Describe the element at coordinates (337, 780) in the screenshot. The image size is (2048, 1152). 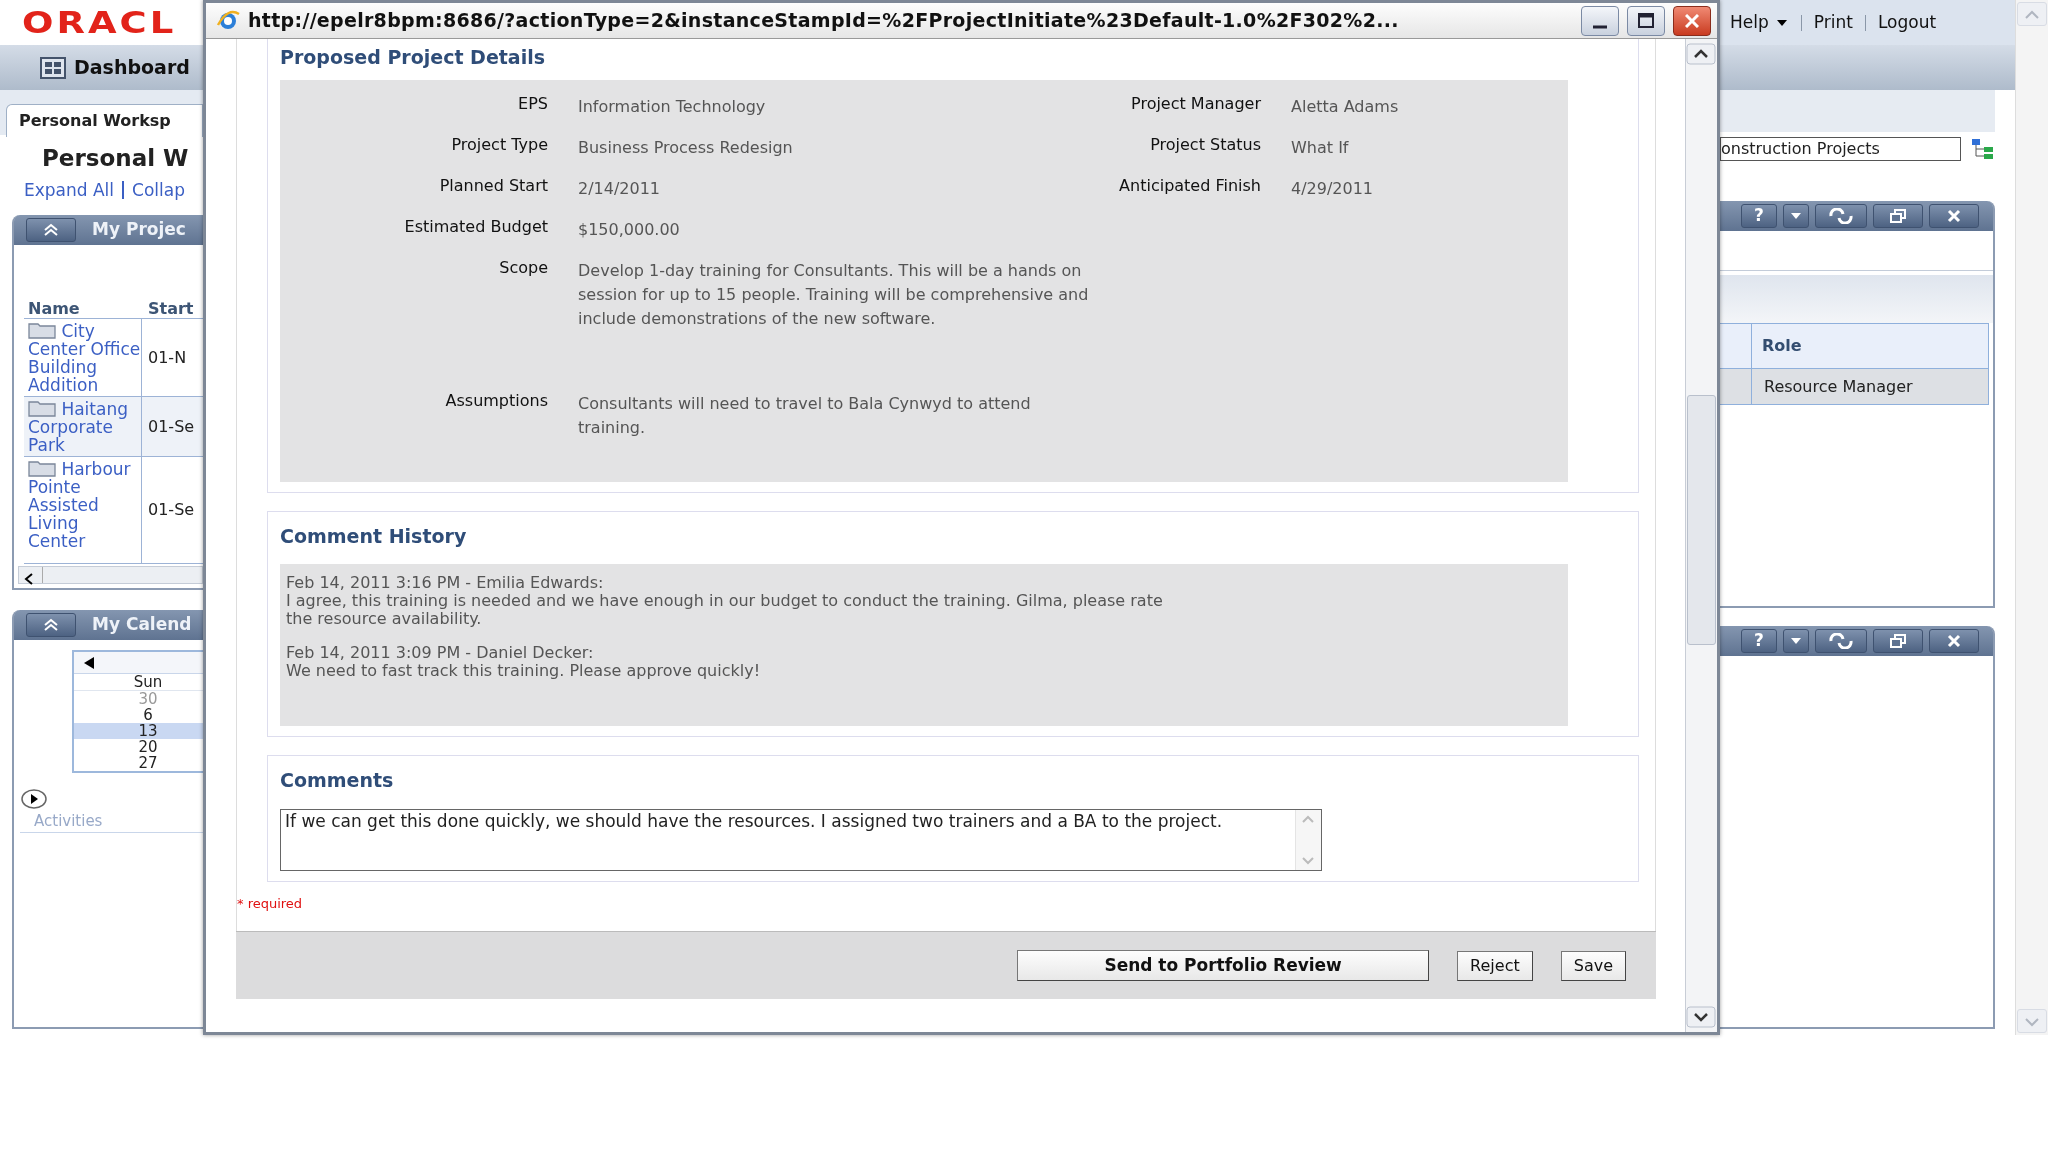
I see `section-title: Comments` at that location.